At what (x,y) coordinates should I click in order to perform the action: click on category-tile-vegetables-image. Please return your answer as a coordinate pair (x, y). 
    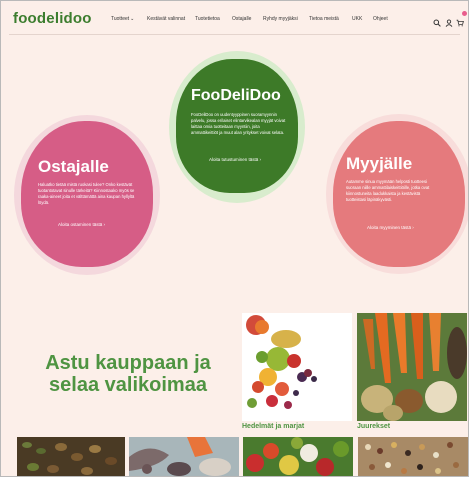
    Looking at the image, I should click on (298, 456).